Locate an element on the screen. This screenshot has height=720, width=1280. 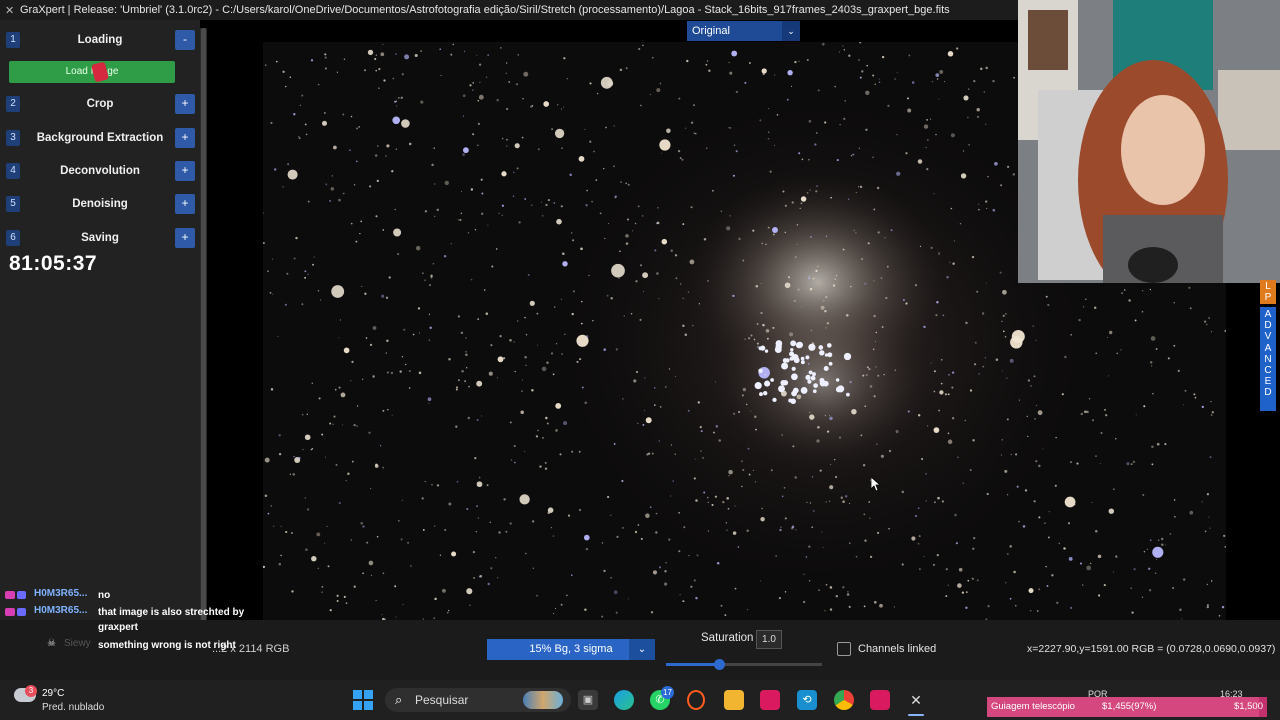
step-label: Denoising is located at coordinates (100, 204).